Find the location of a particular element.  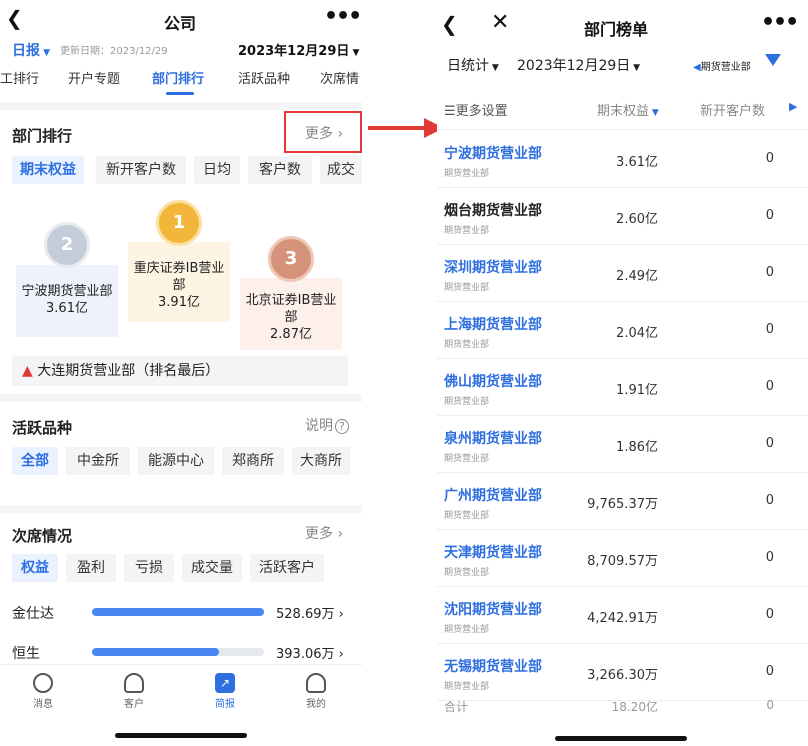

chip-ine: 能源中心 is located at coordinates (176, 461).